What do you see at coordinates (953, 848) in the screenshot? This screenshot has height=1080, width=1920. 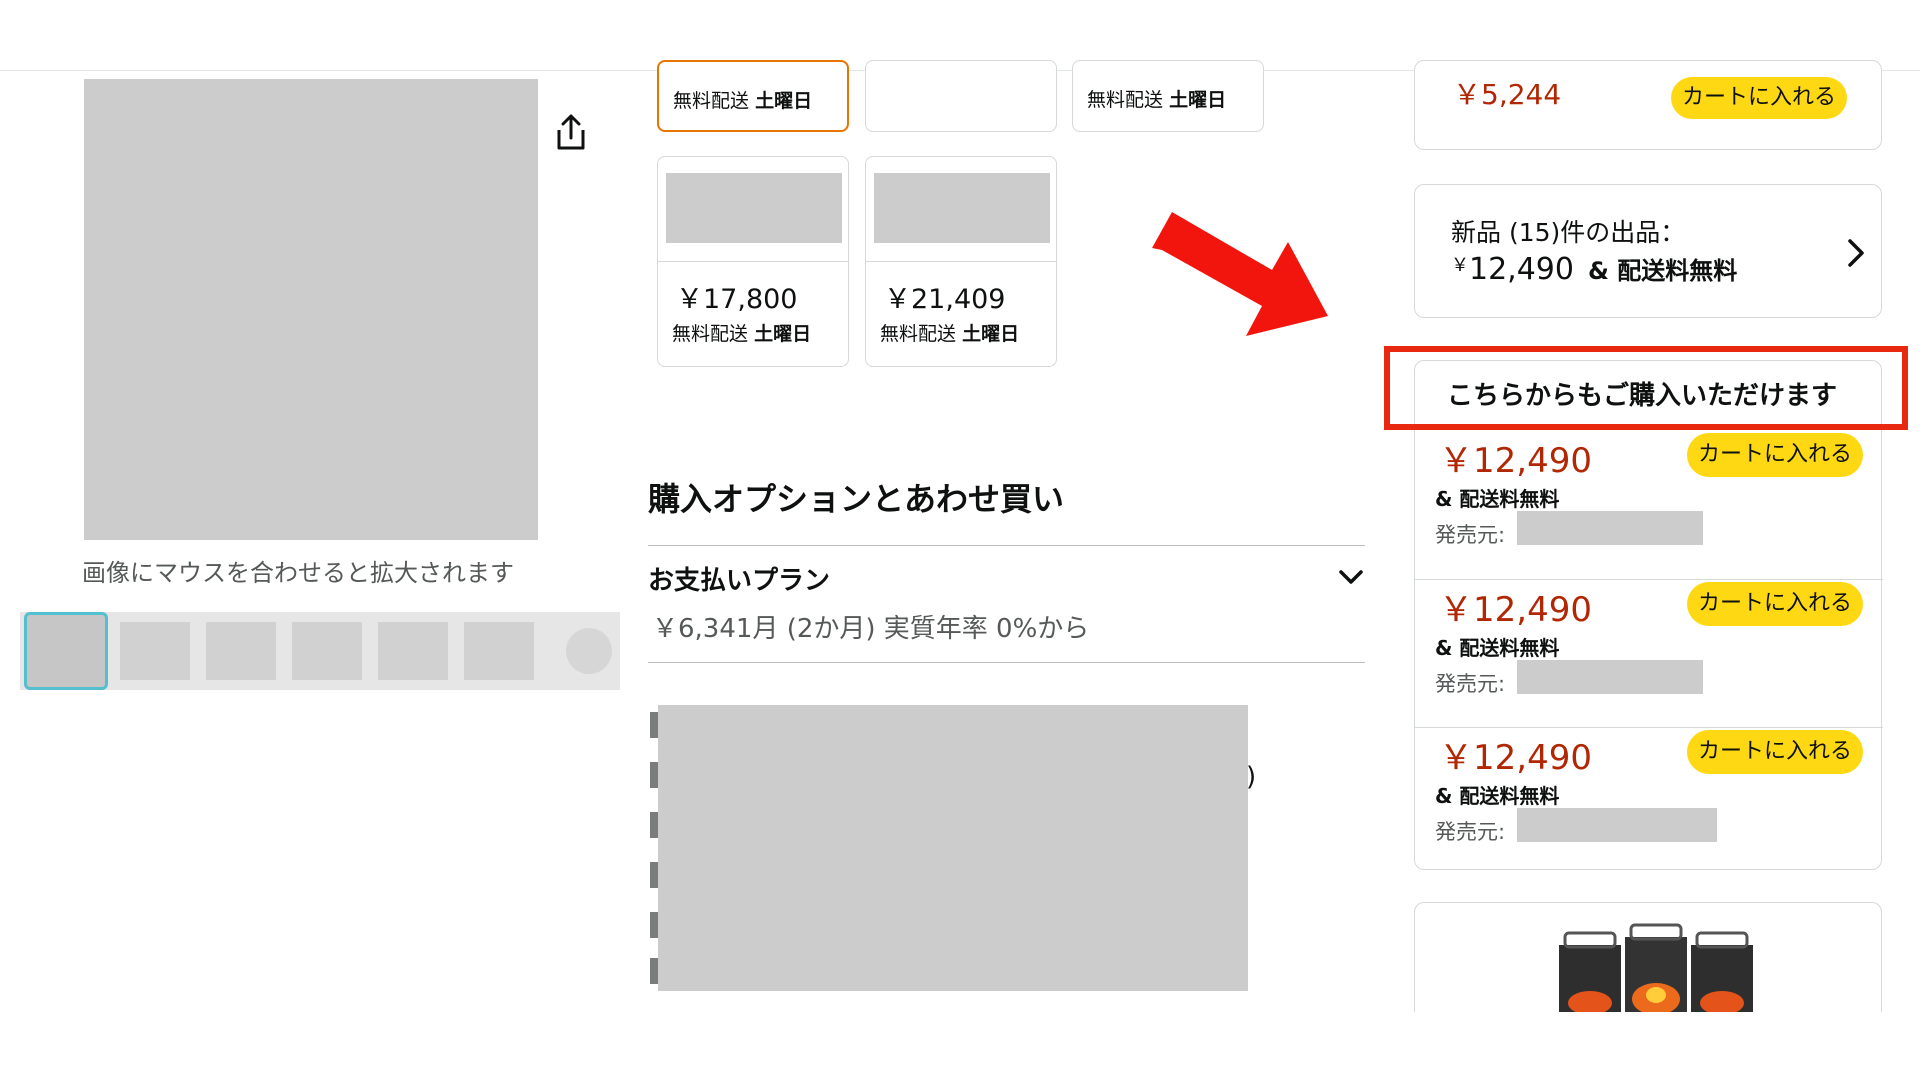 I see `product-details-redacted` at bounding box center [953, 848].